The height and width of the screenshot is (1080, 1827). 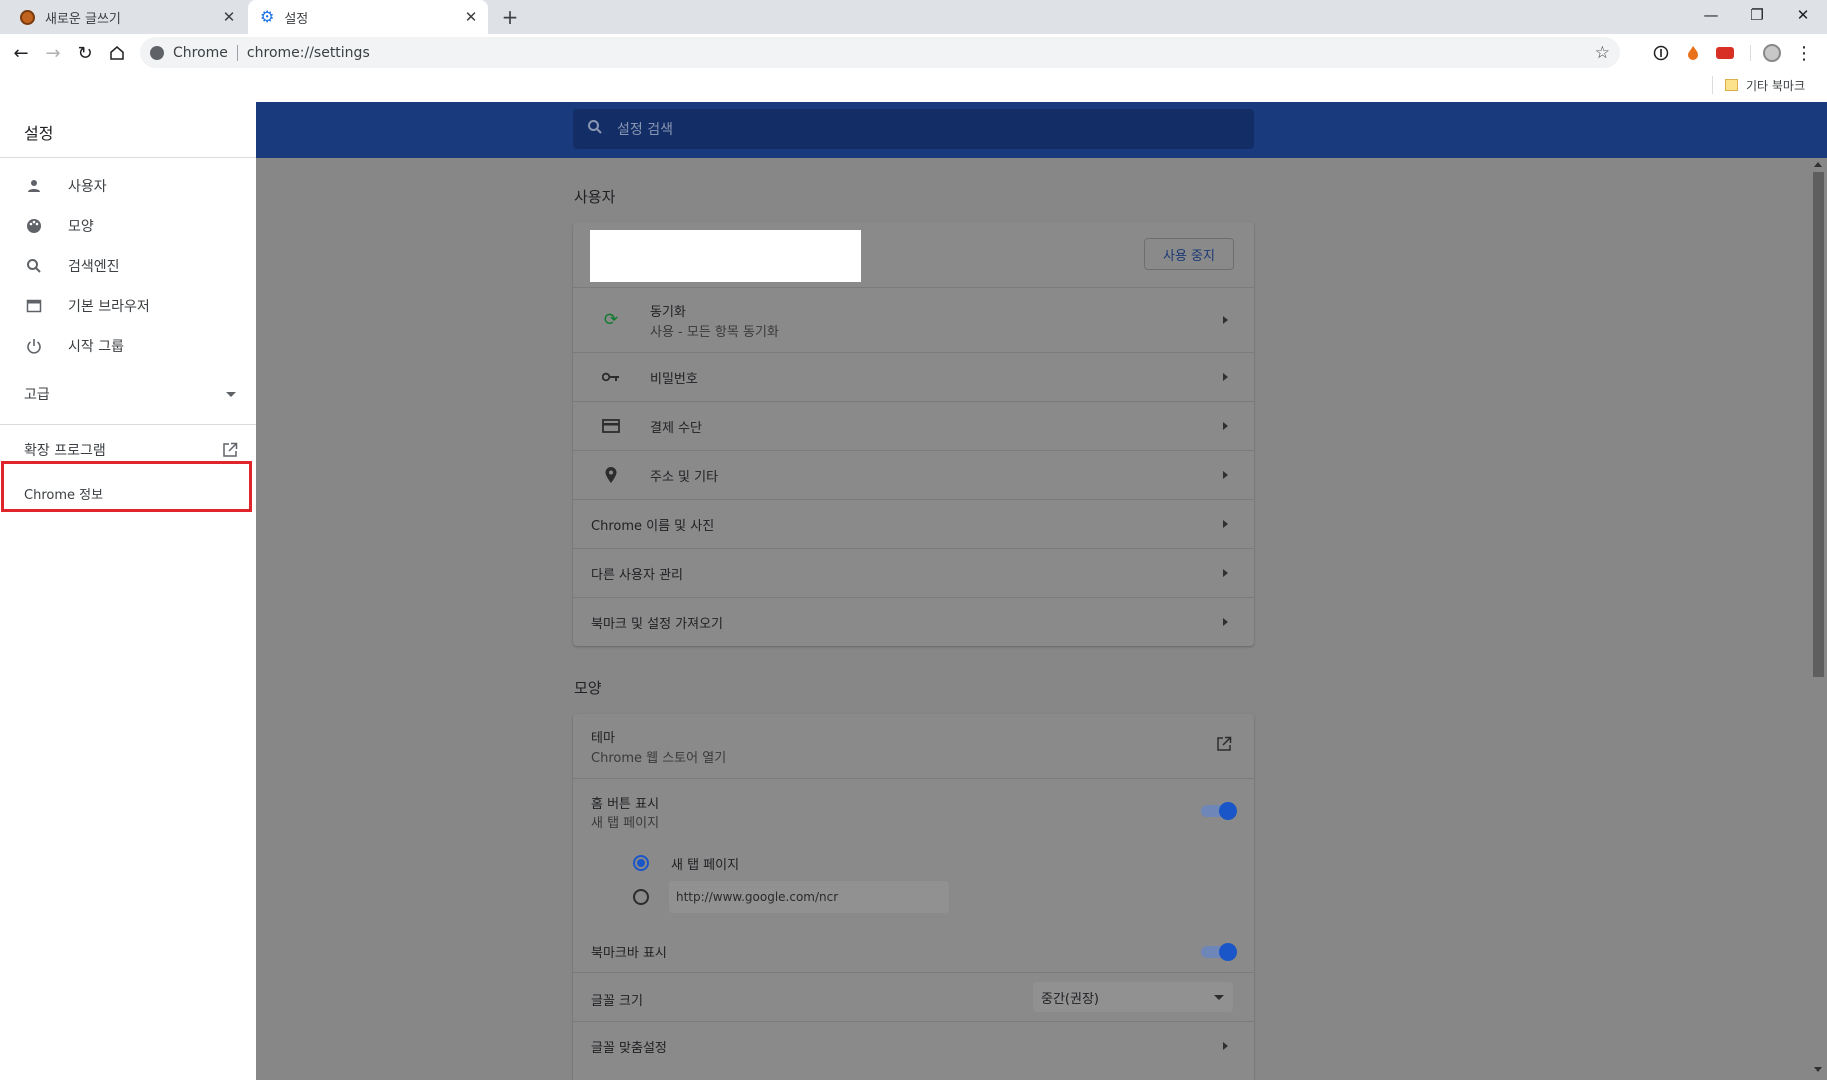 I want to click on sidebar-item-label: 모양, so click(x=81, y=227).